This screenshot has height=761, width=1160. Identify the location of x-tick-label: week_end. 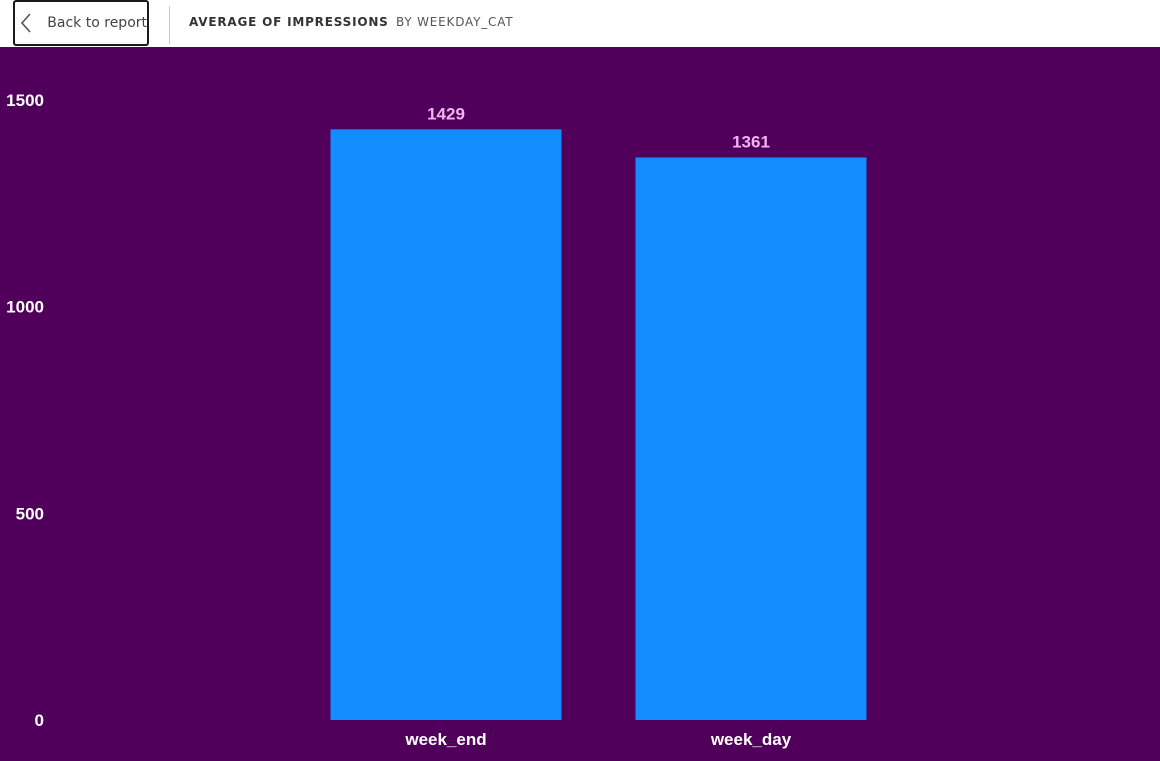
(445, 739).